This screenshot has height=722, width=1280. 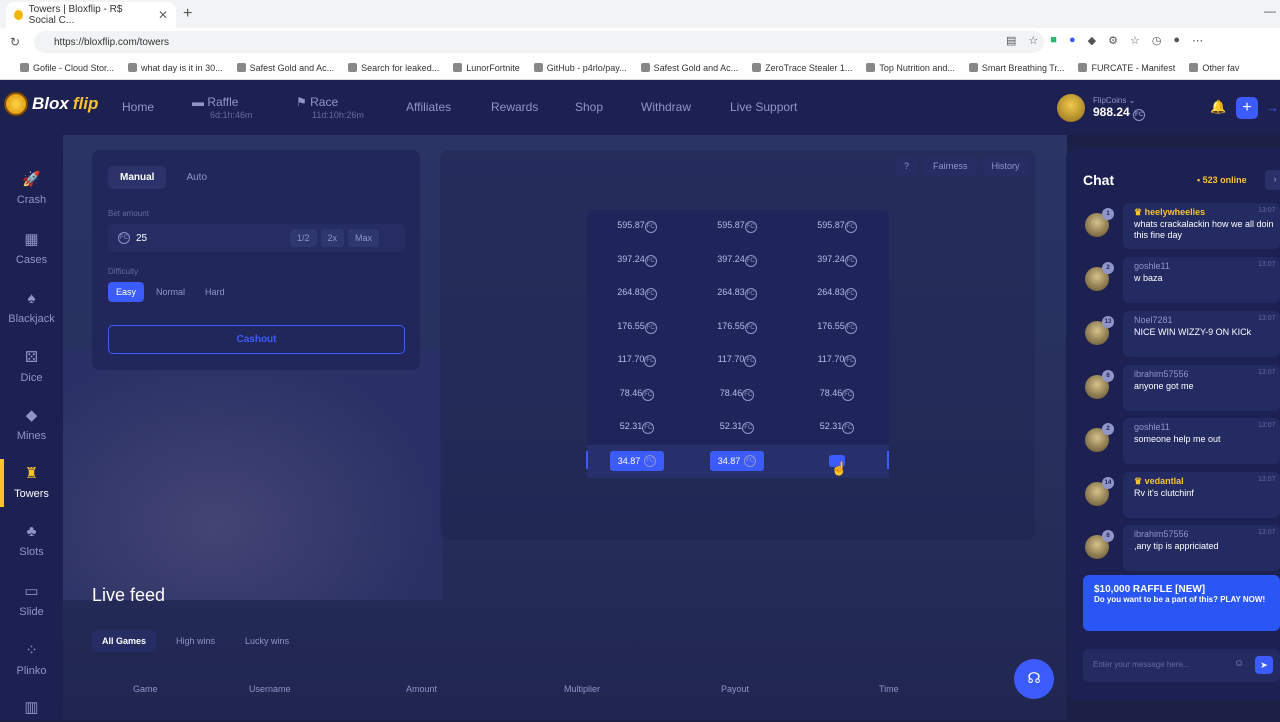 I want to click on chat-username: ♛ vedantlal, so click(x=1159, y=481).